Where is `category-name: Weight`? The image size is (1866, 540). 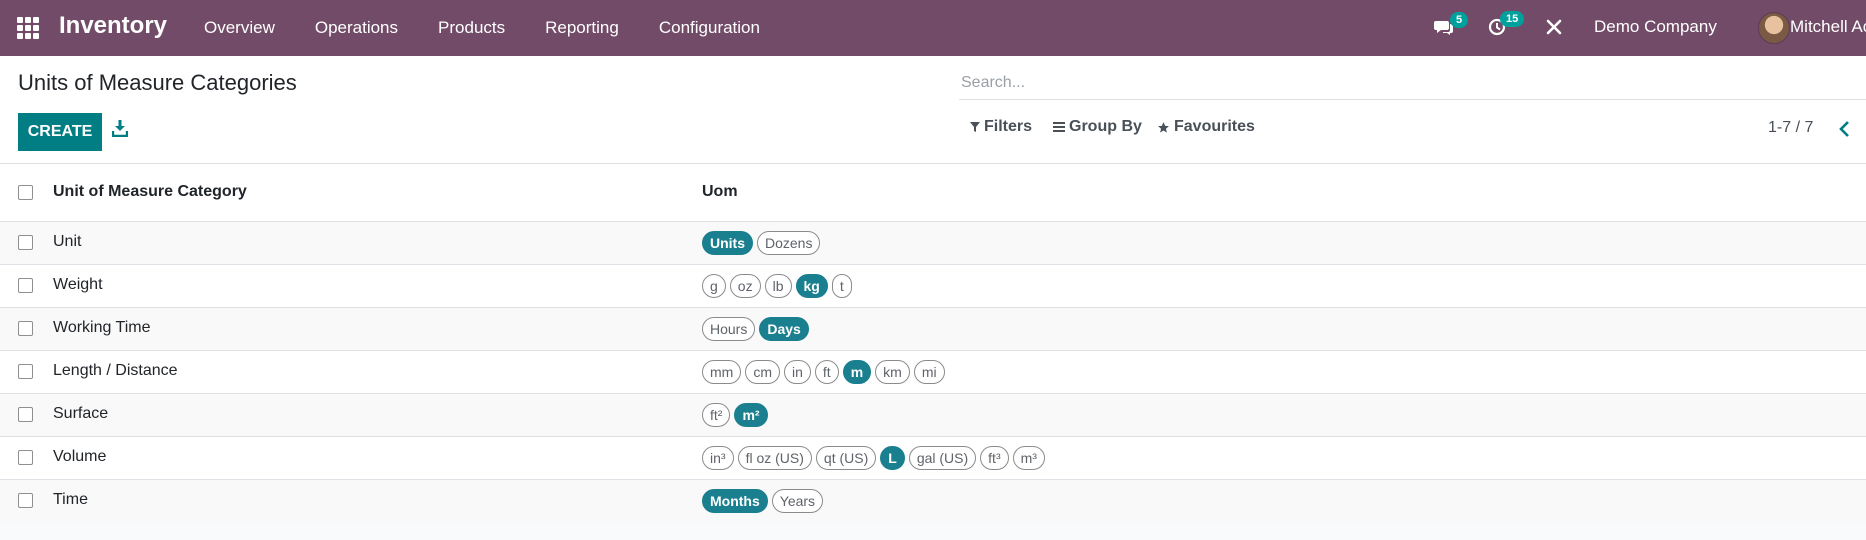
category-name: Weight is located at coordinates (78, 284).